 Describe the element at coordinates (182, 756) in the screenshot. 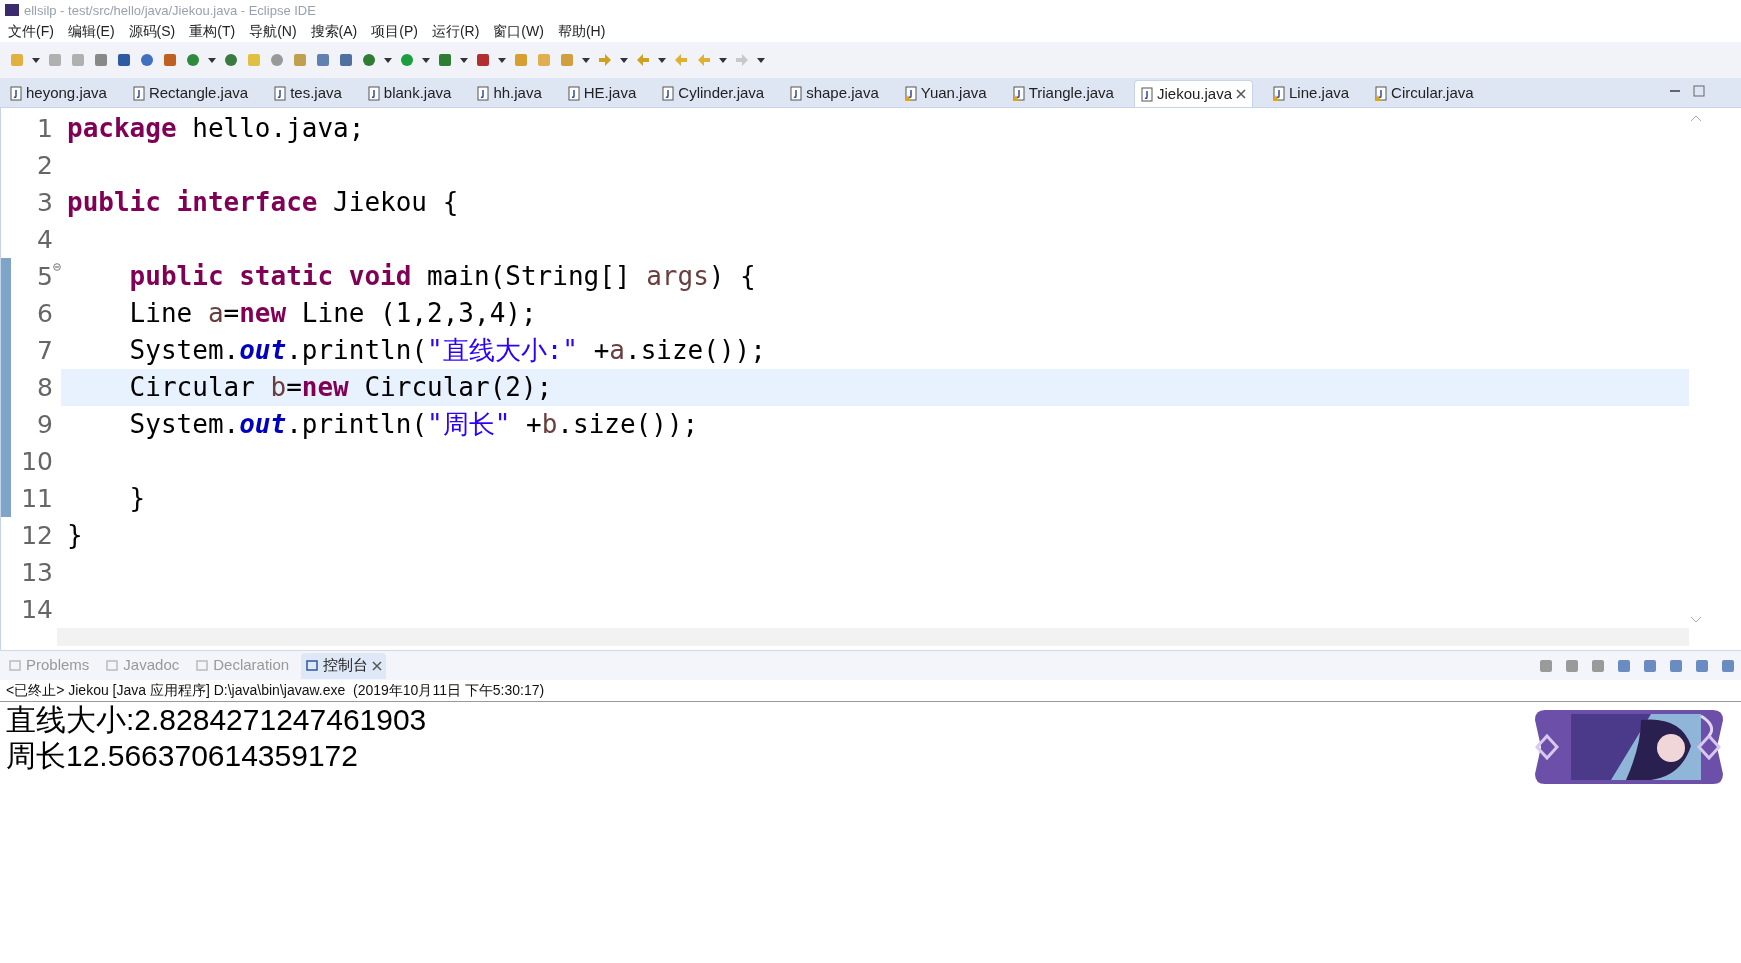

I see `console-line: 周长12.566370614359172` at that location.